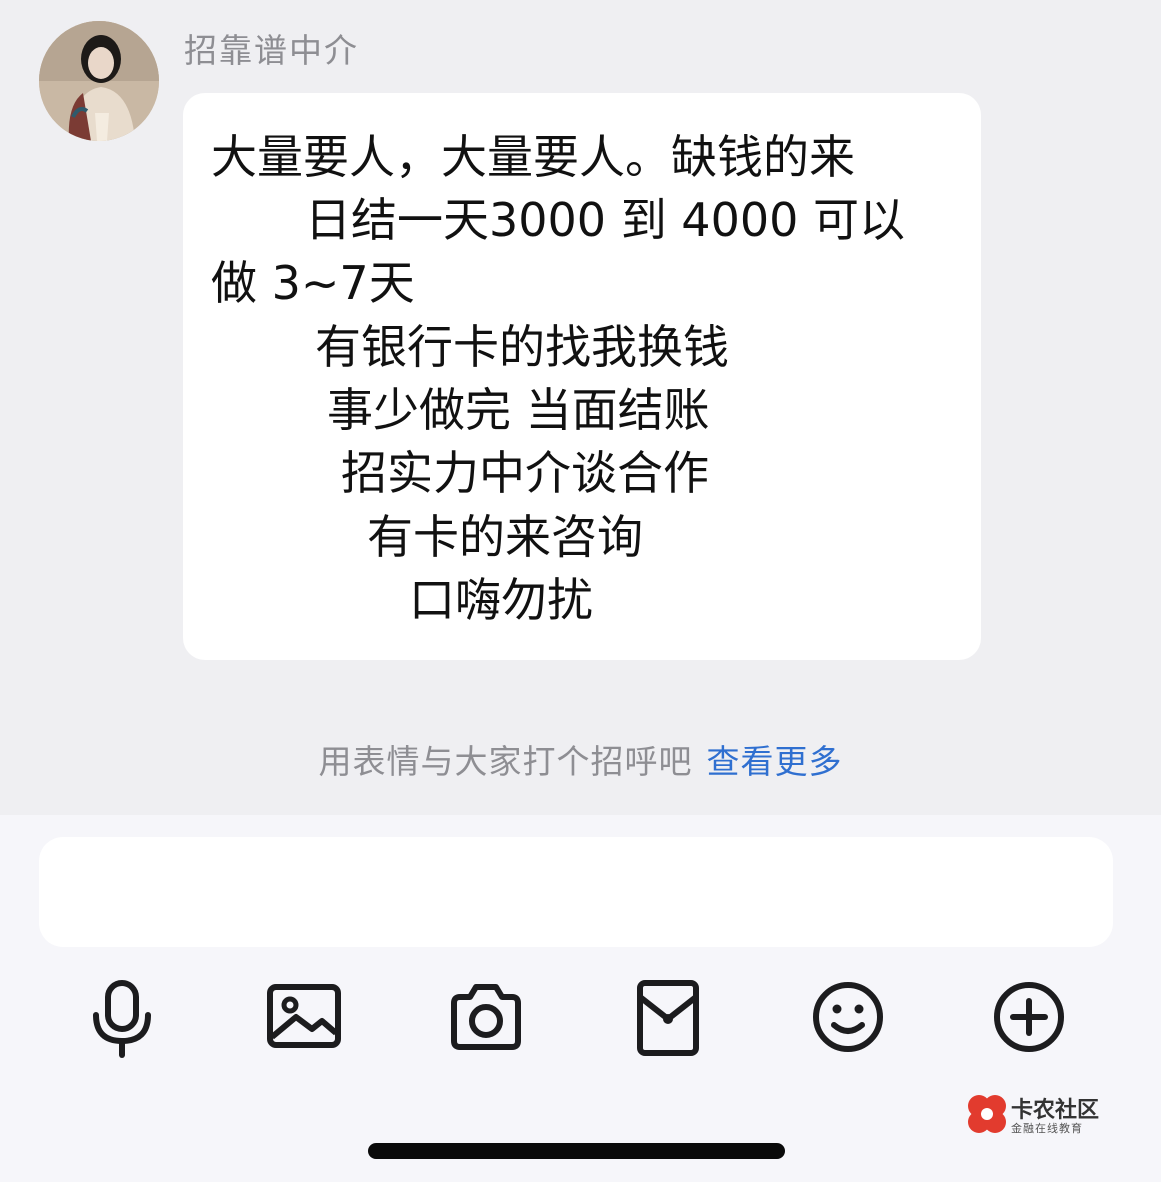 This screenshot has width=1161, height=1182. What do you see at coordinates (501, 600) in the screenshot?
I see `message-line: 口嗨勿扰` at bounding box center [501, 600].